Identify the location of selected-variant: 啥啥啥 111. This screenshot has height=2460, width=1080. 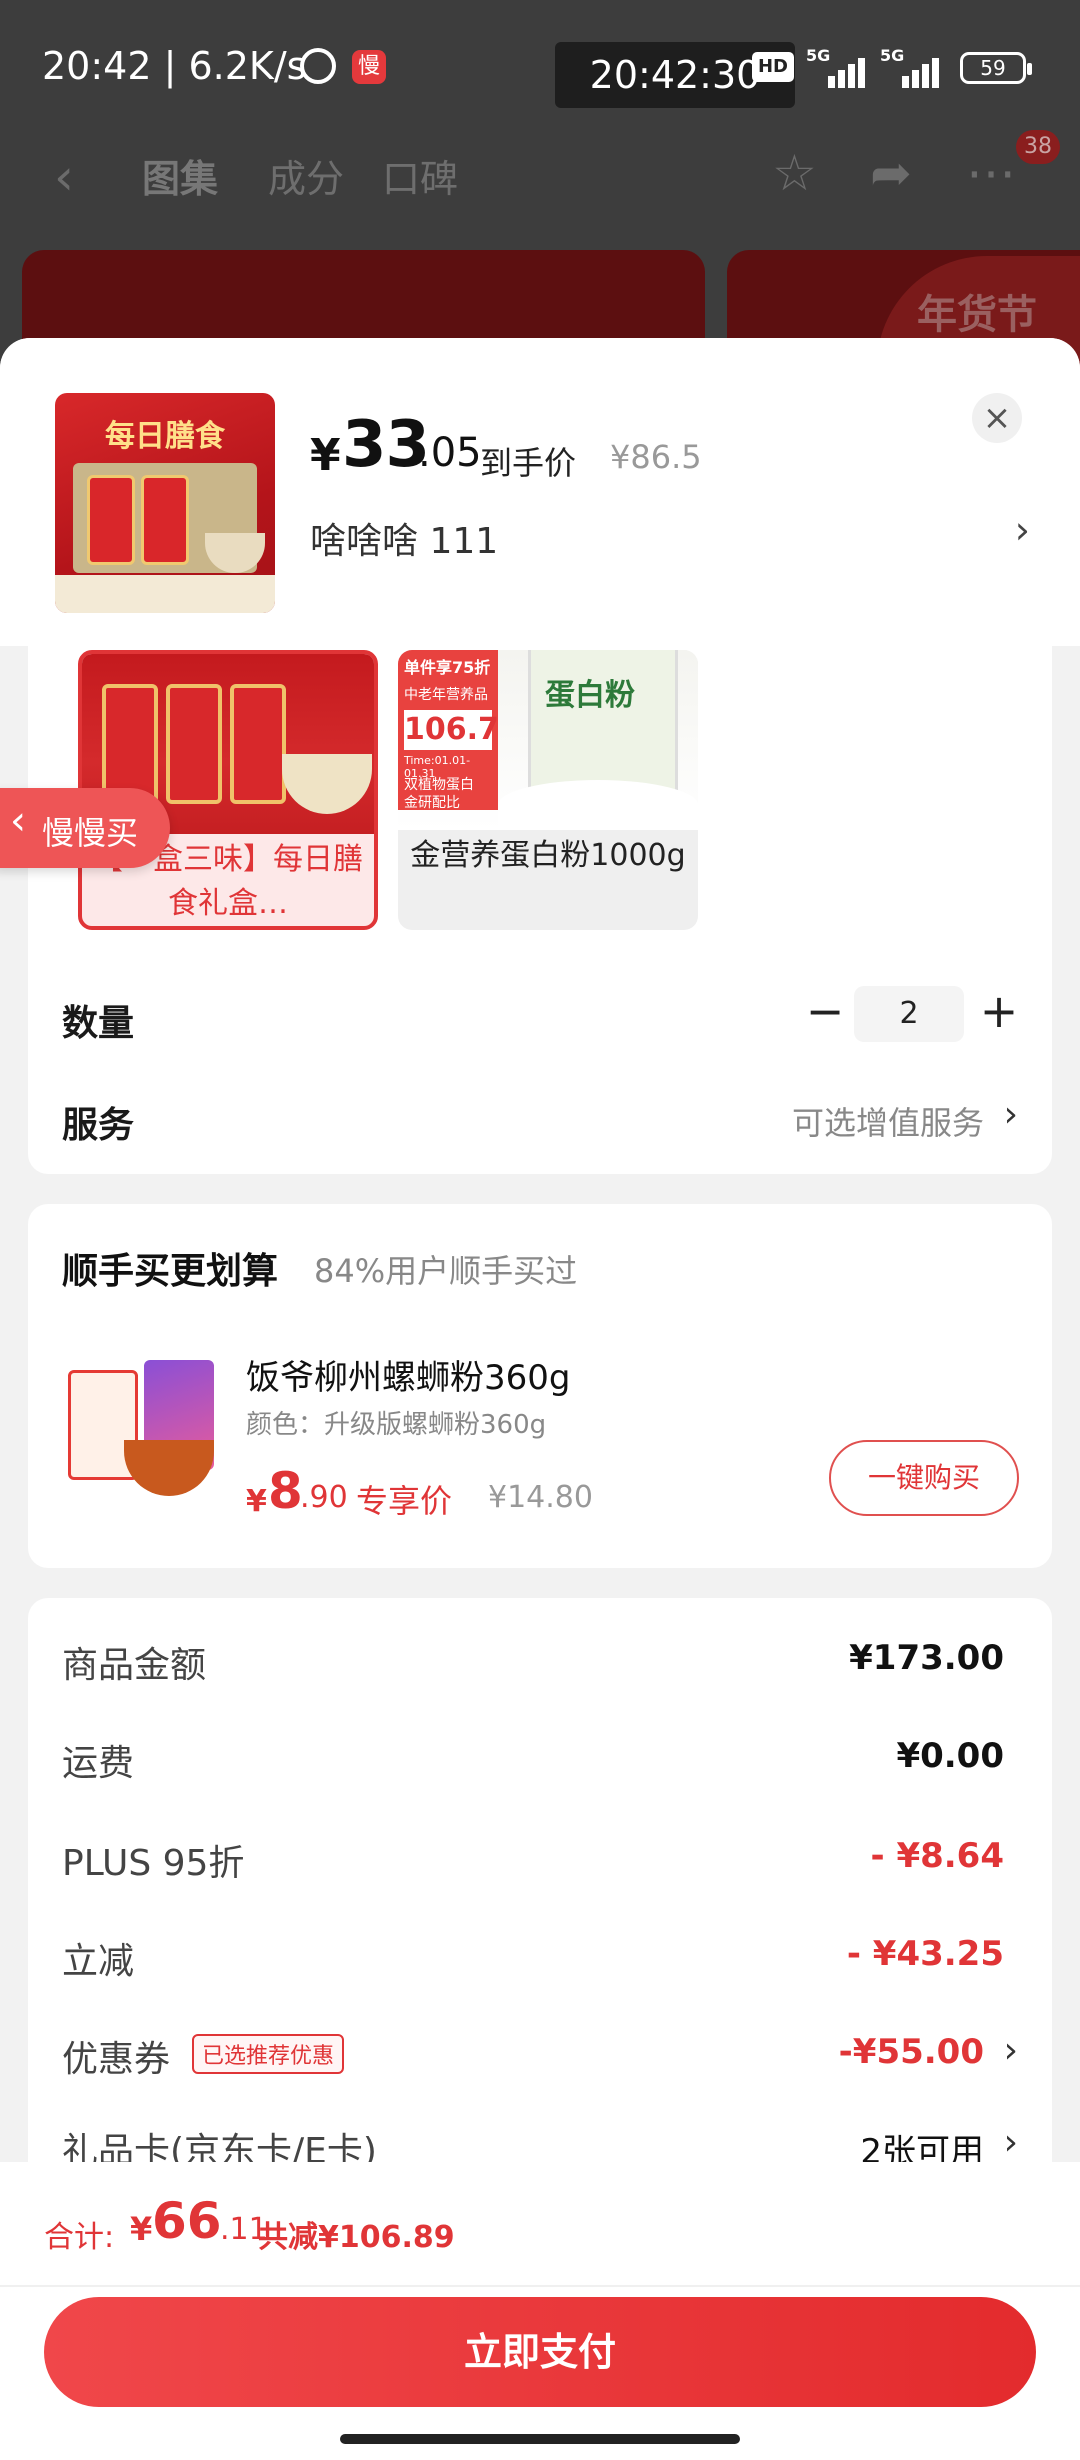
(404, 541).